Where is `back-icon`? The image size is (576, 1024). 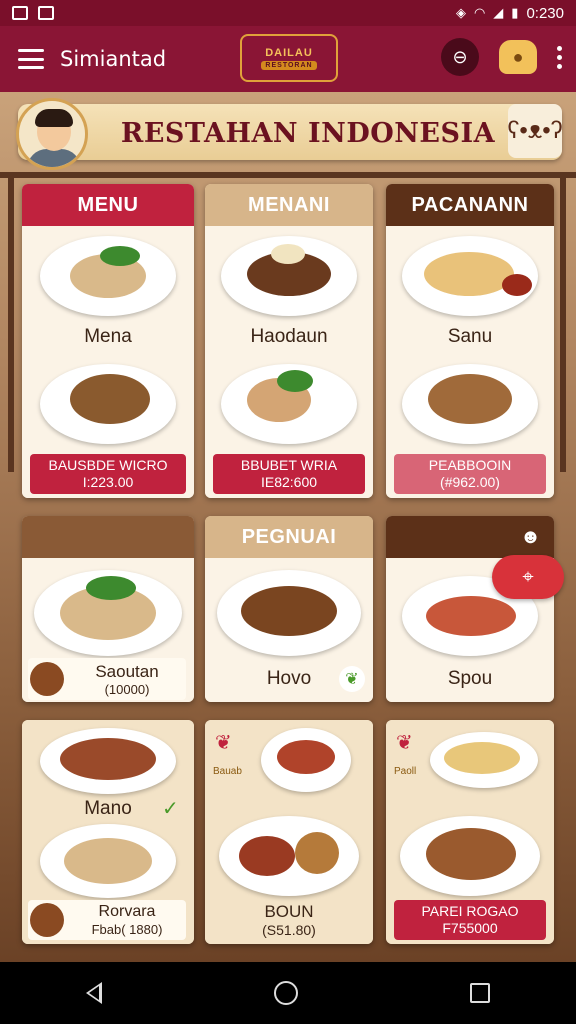
back-icon is located at coordinates (94, 993).